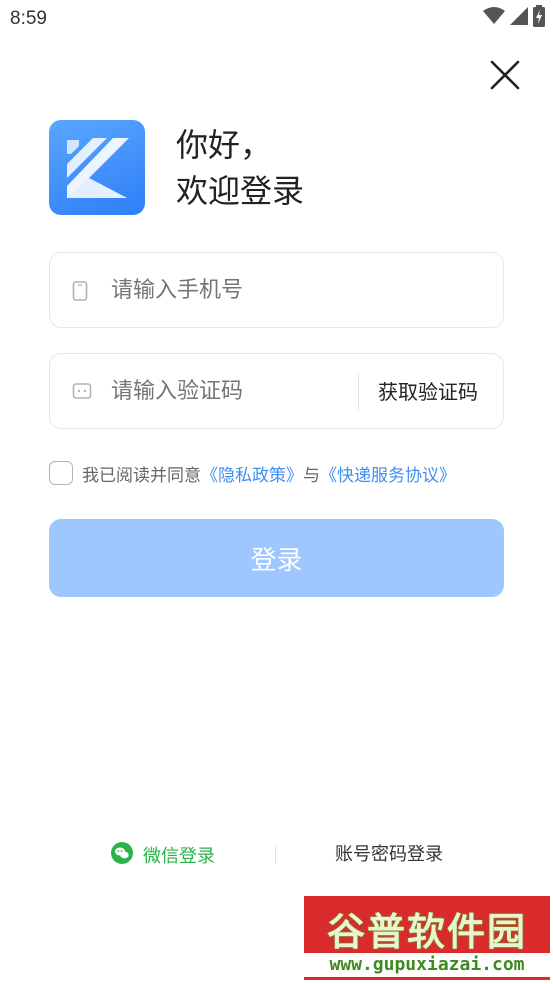 Image resolution: width=553 pixels, height=984 pixels. Describe the element at coordinates (231, 392) in the screenshot. I see `verification-code-input` at that location.